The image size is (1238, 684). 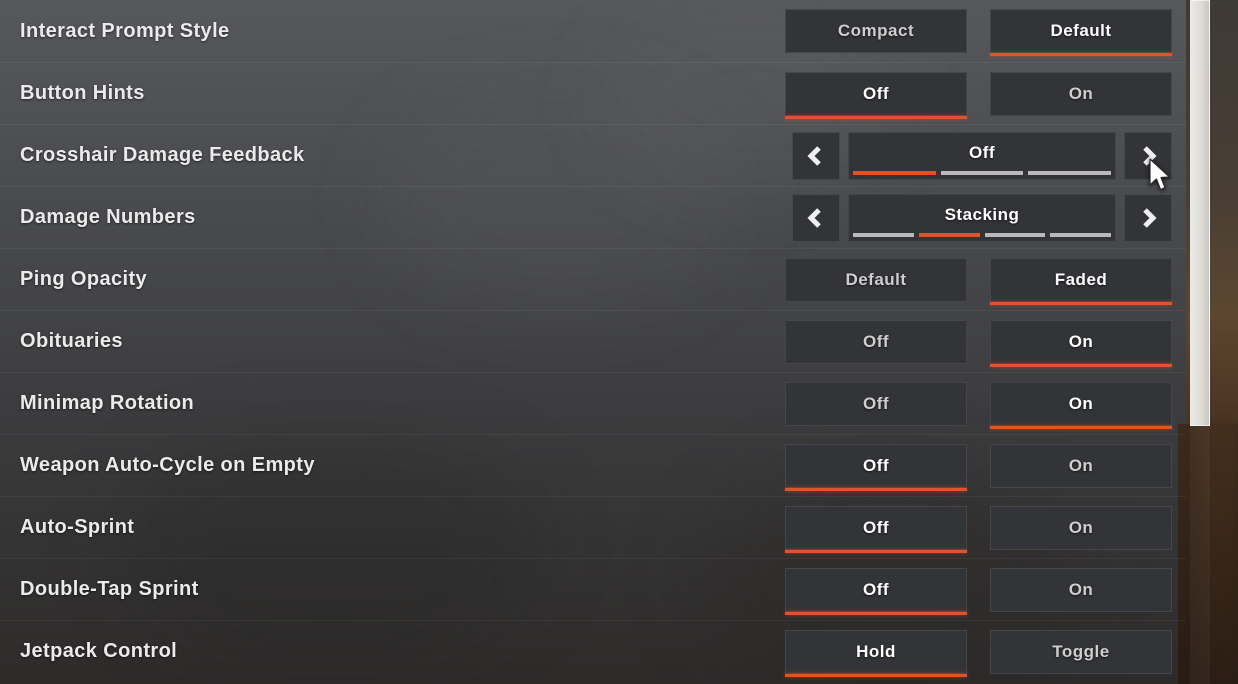 I want to click on settings-row: Button Hints Off On, so click(x=593, y=93).